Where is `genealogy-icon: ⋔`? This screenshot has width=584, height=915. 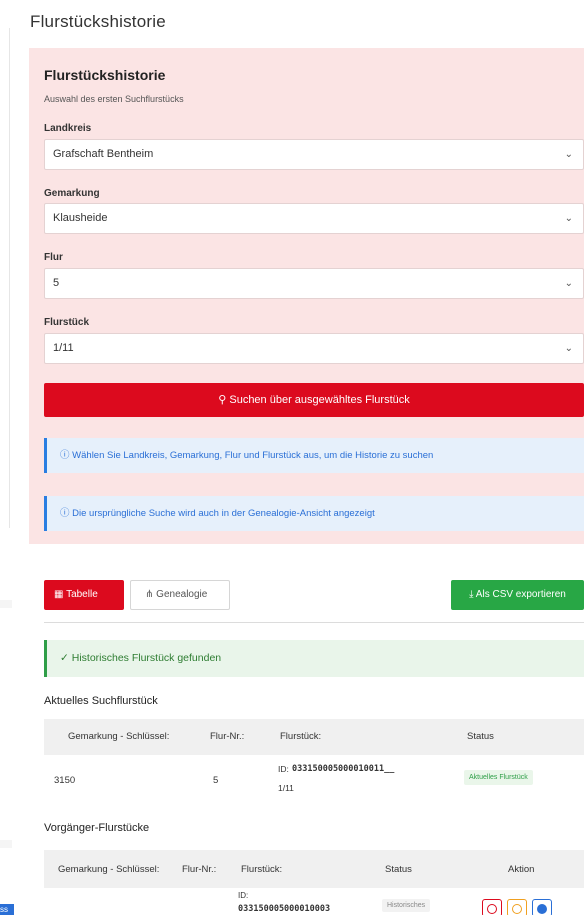
genealogy-icon: ⋔ is located at coordinates (149, 594).